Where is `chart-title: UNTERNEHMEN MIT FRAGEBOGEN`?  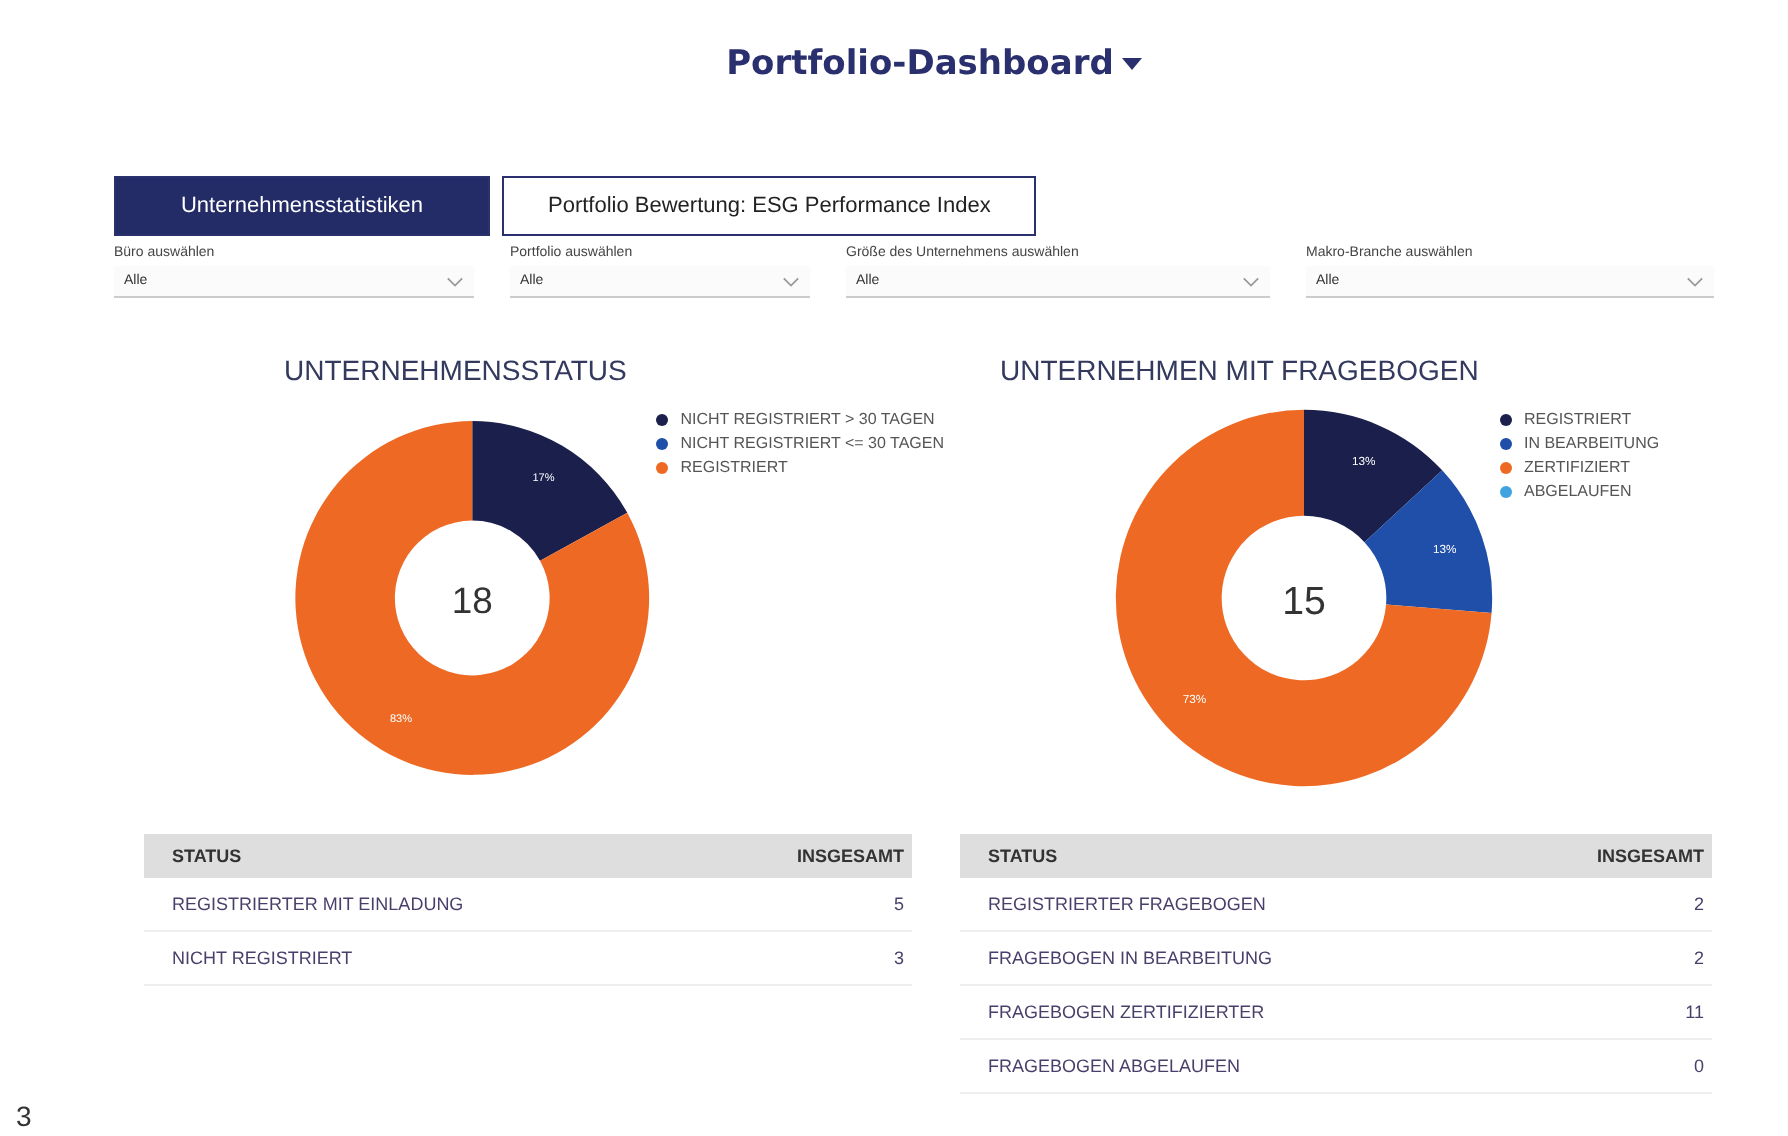 chart-title: UNTERNEHMEN MIT FRAGEBOGEN is located at coordinates (1240, 370).